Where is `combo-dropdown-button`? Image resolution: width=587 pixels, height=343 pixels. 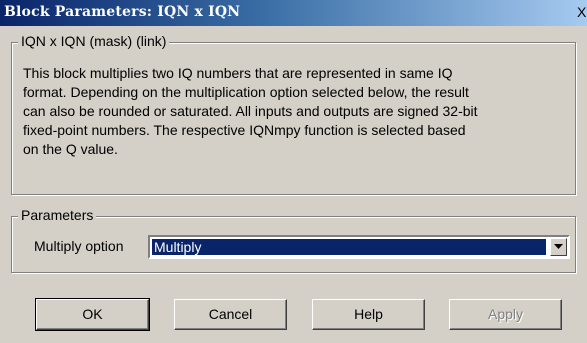 combo-dropdown-button is located at coordinates (558, 247).